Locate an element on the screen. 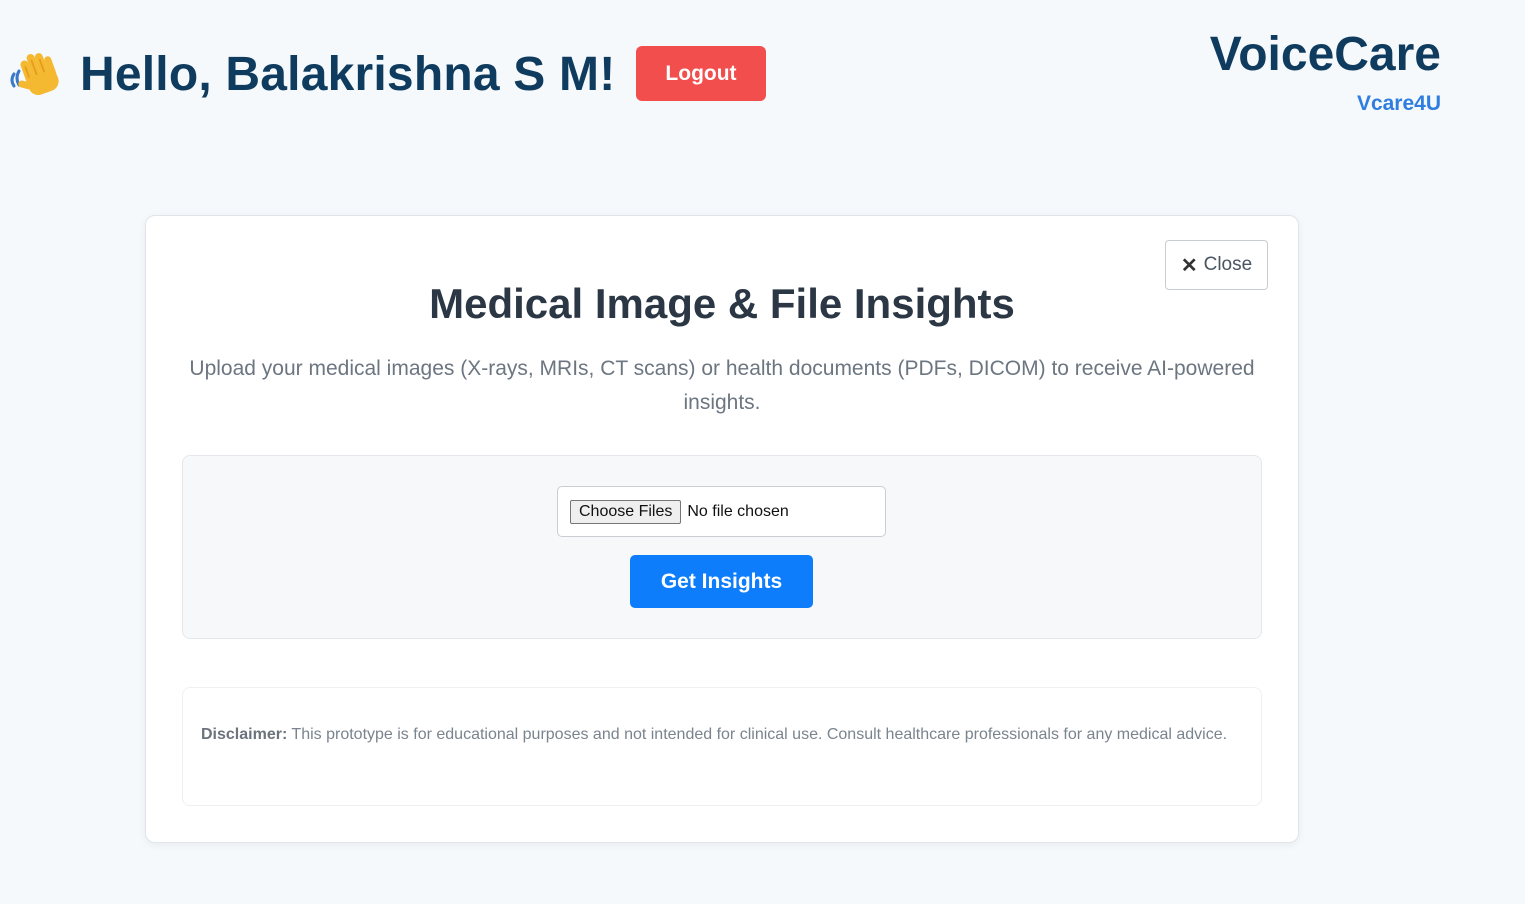  brand: VoiceCare Vcare4U is located at coordinates (1325, 73).